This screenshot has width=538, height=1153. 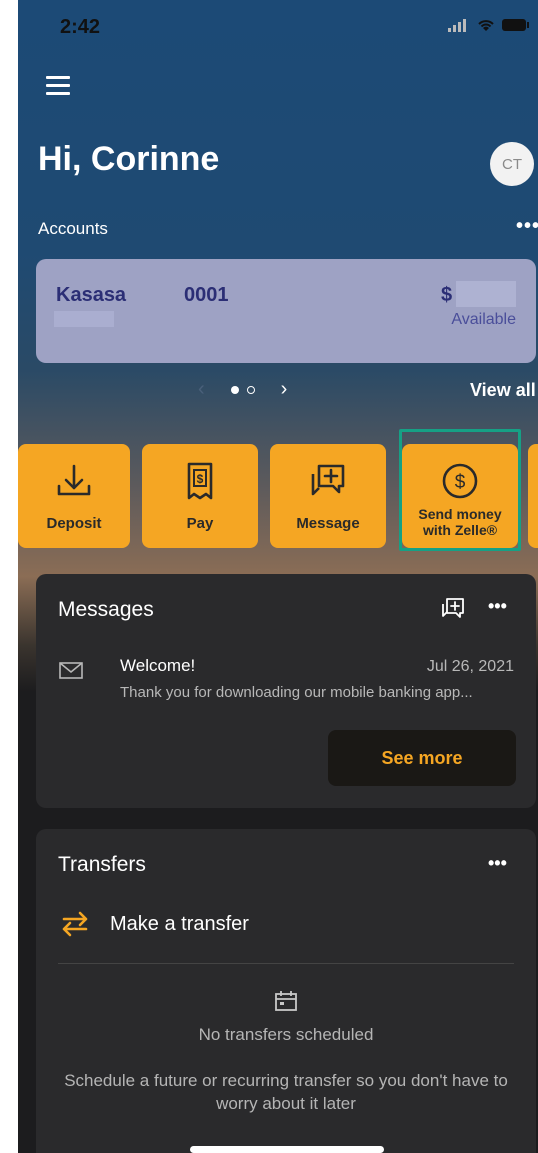 I want to click on pay-button: $ Pay, so click(x=200, y=496).